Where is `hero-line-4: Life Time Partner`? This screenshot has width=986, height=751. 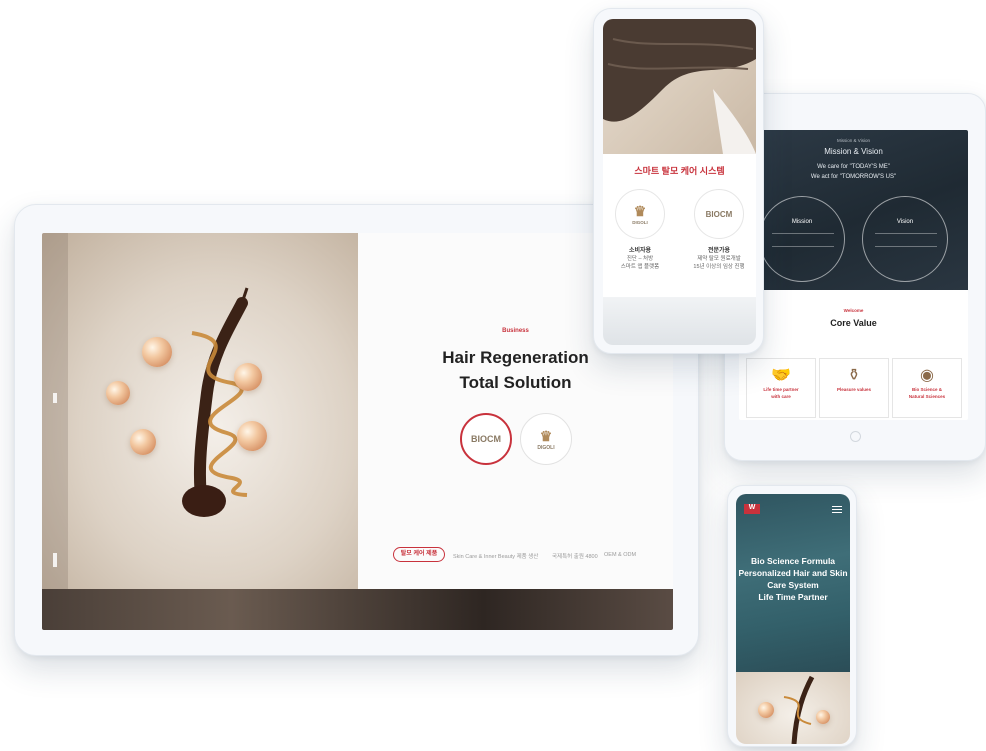
hero-line-4: Life Time Partner is located at coordinates (793, 597).